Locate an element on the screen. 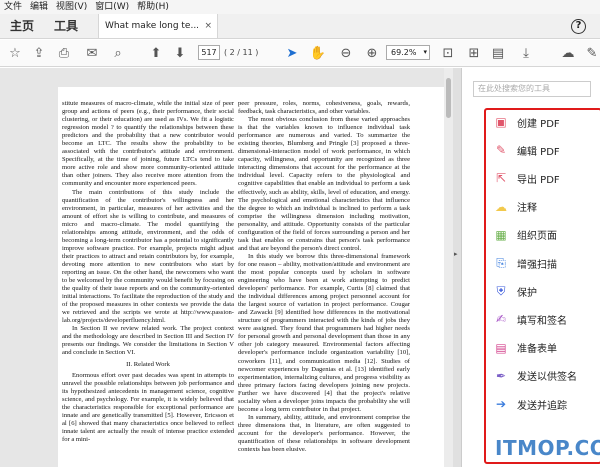 Image resolution: width=600 pixels, height=467 pixels. tool-label: 创建 PDF is located at coordinates (538, 124).